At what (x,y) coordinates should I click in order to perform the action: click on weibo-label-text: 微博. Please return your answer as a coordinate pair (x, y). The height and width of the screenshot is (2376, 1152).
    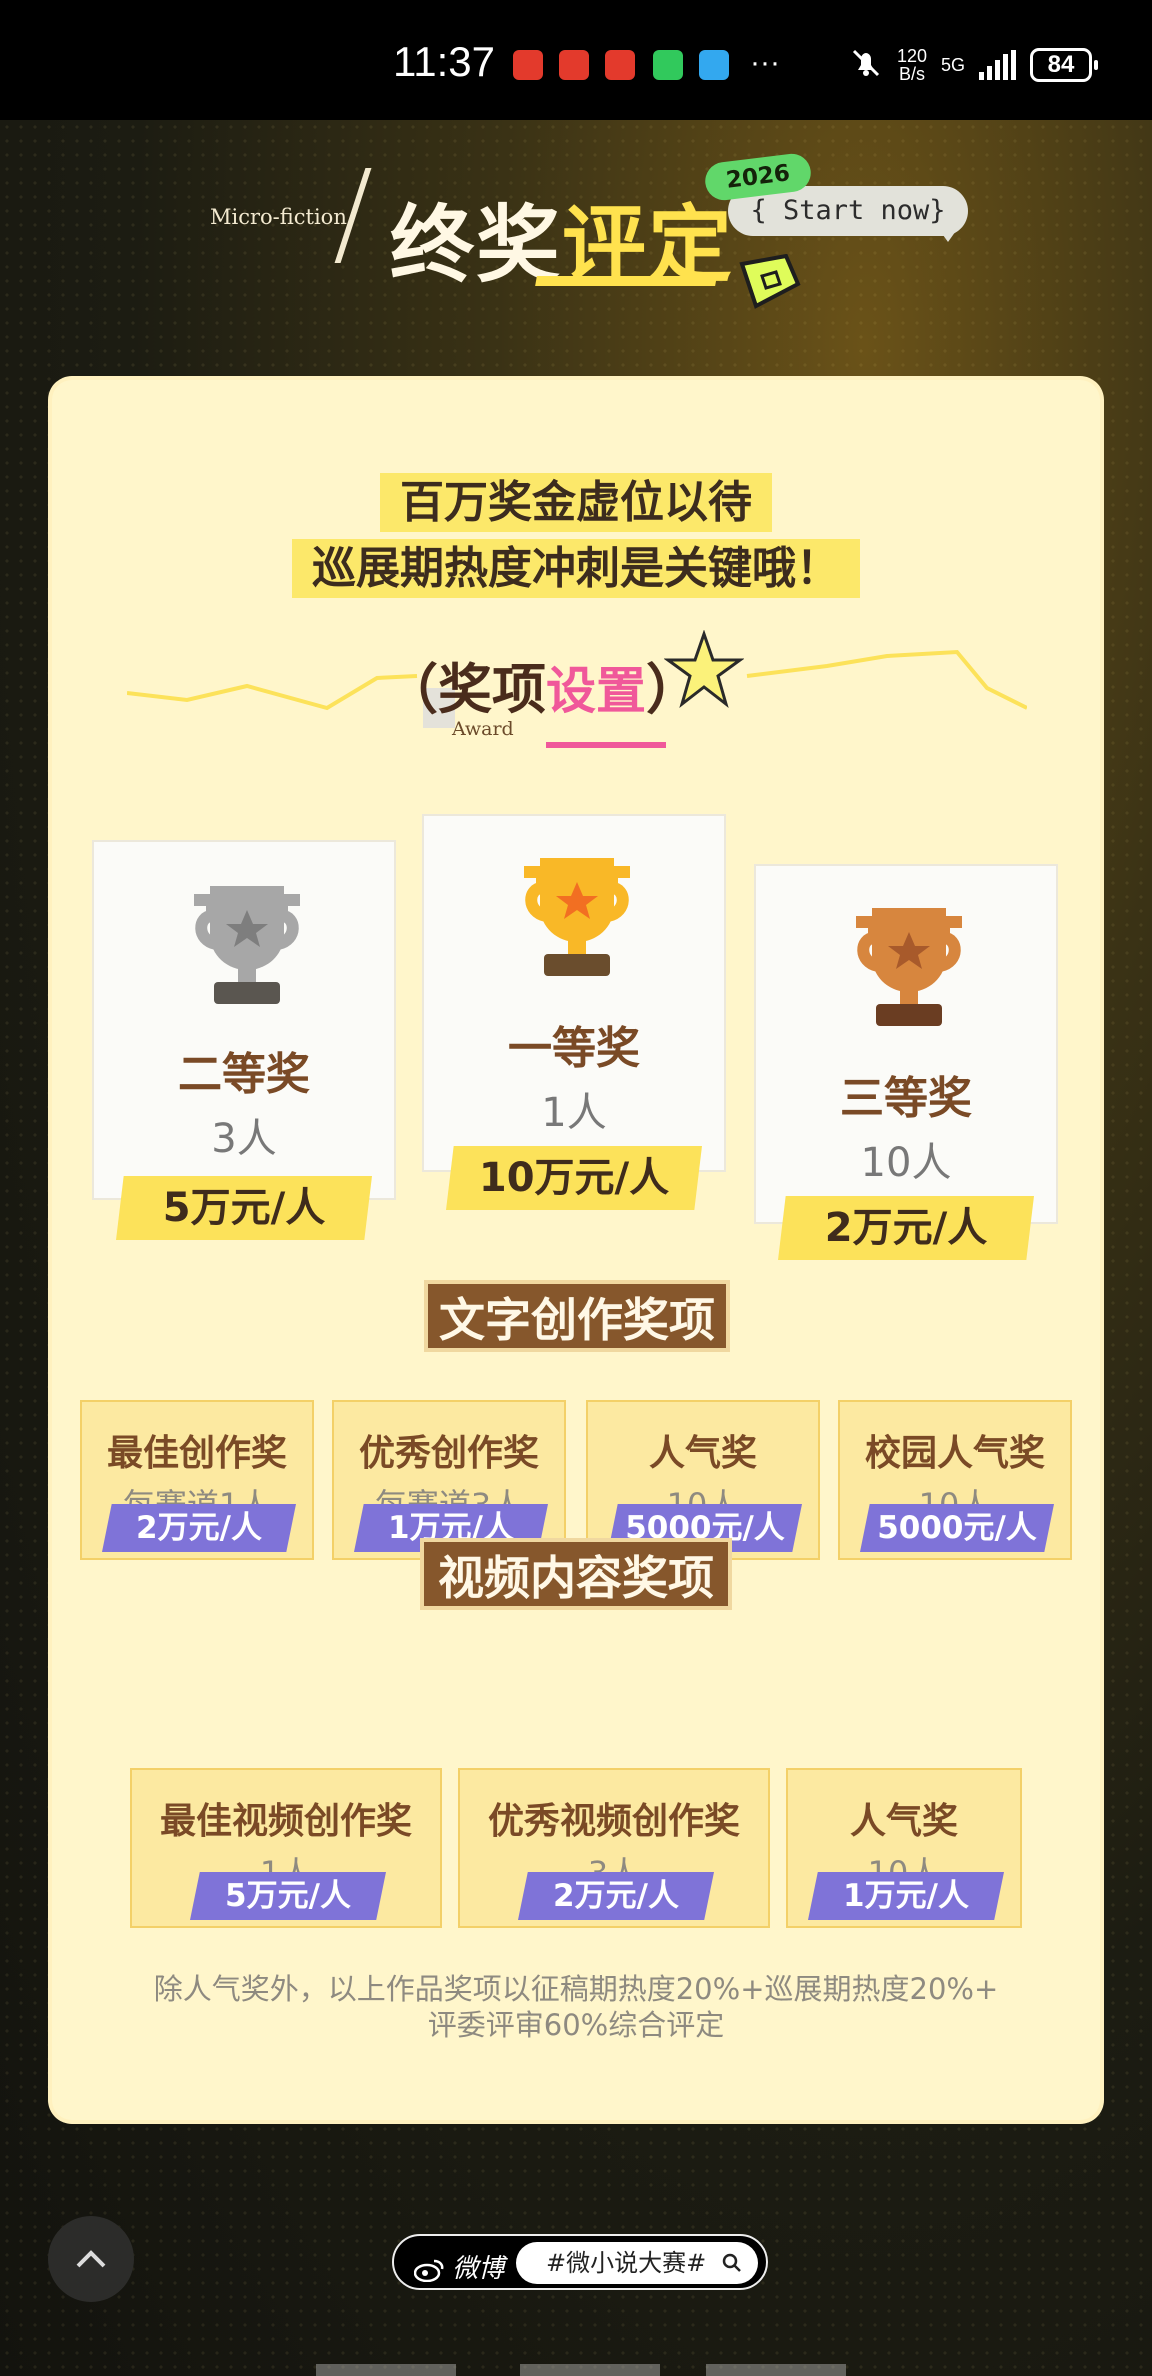
    Looking at the image, I should click on (478, 2269).